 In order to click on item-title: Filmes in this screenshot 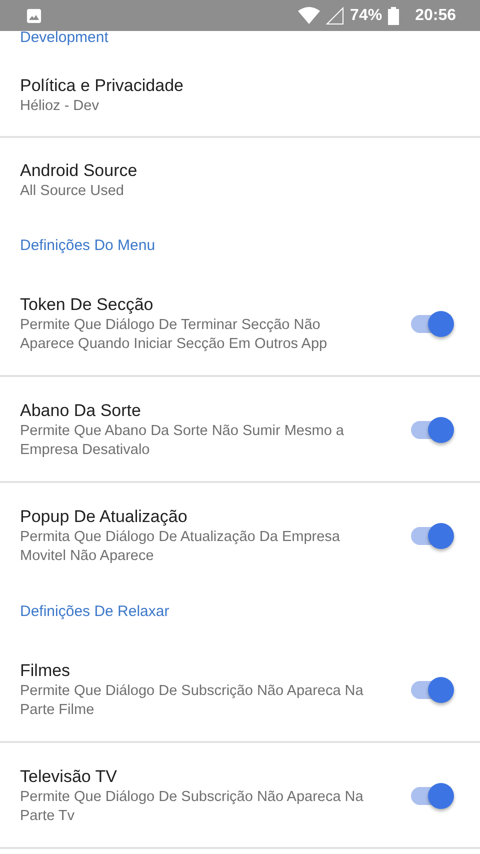, I will do `click(46, 671)`.